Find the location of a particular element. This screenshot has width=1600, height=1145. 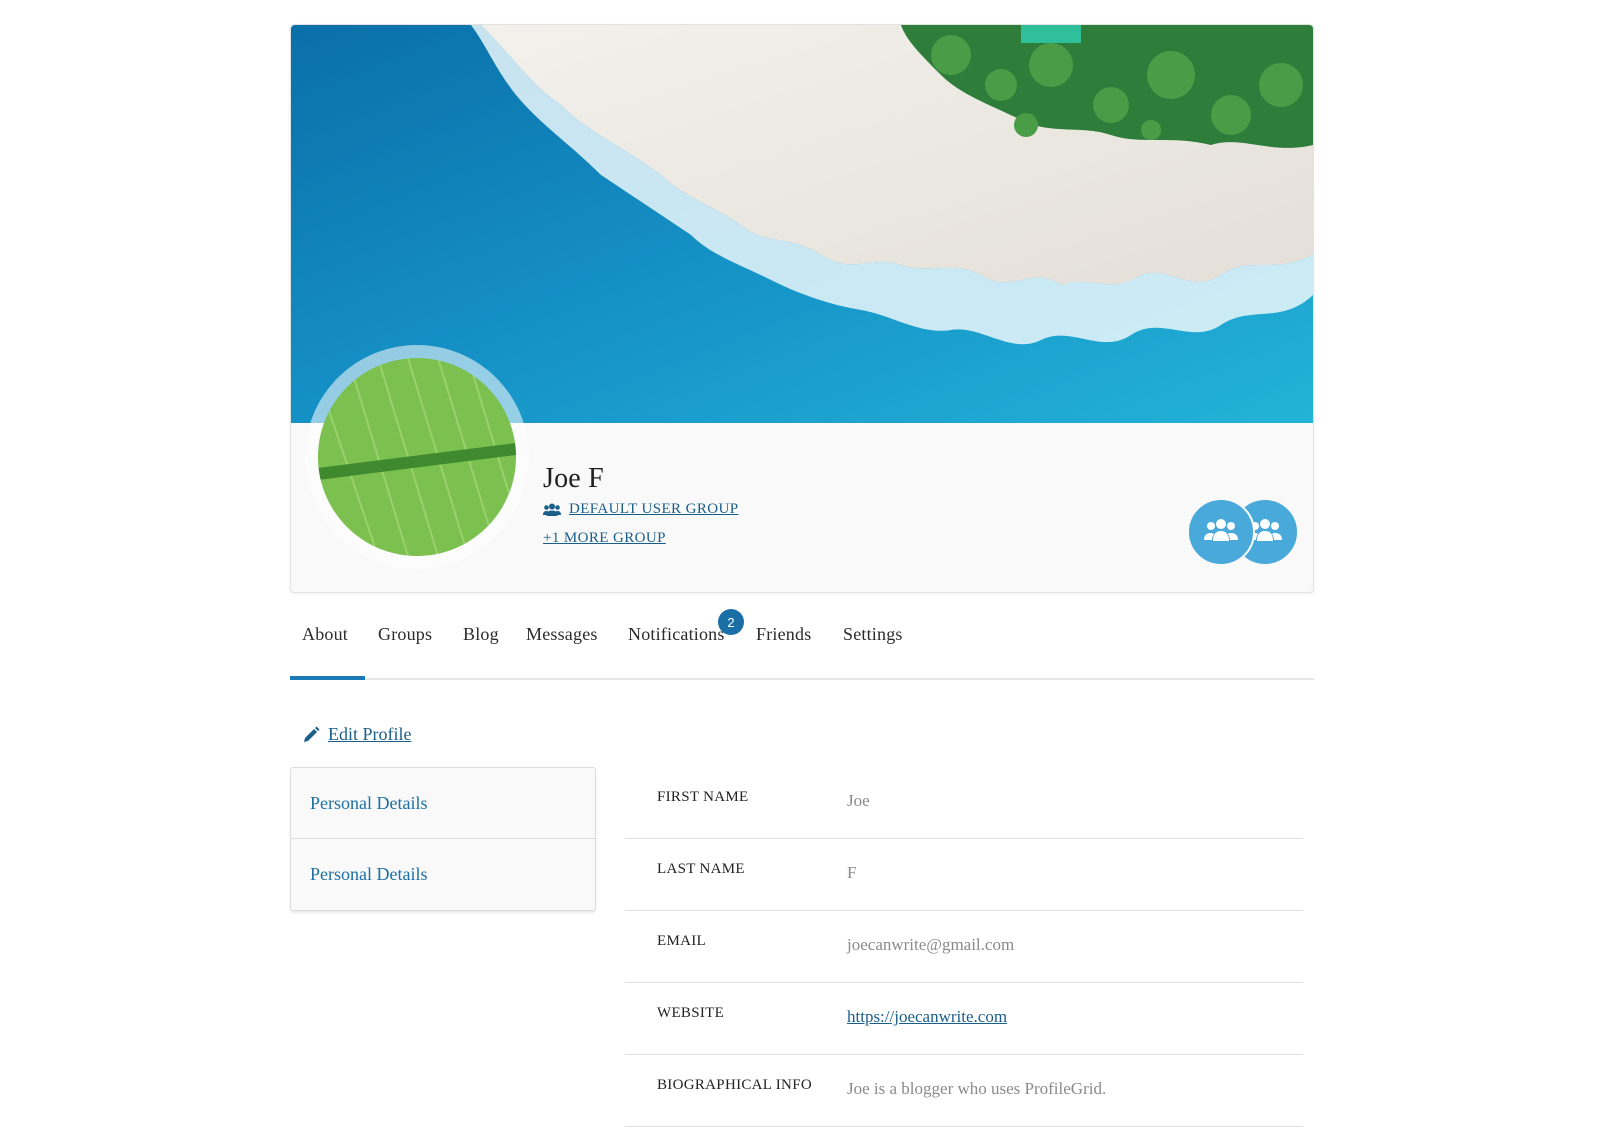

detail-row-last-name: LAST NAME F is located at coordinates (964, 875).